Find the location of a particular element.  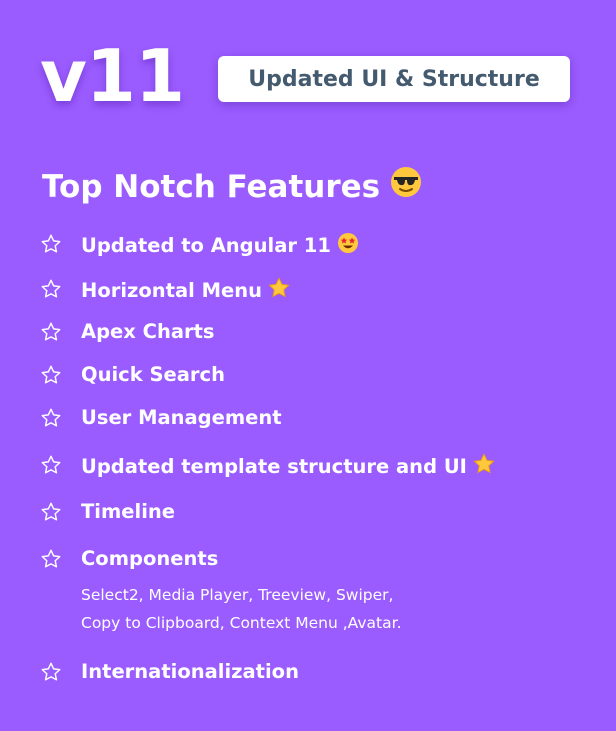

feature-label: User Management is located at coordinates (181, 418).